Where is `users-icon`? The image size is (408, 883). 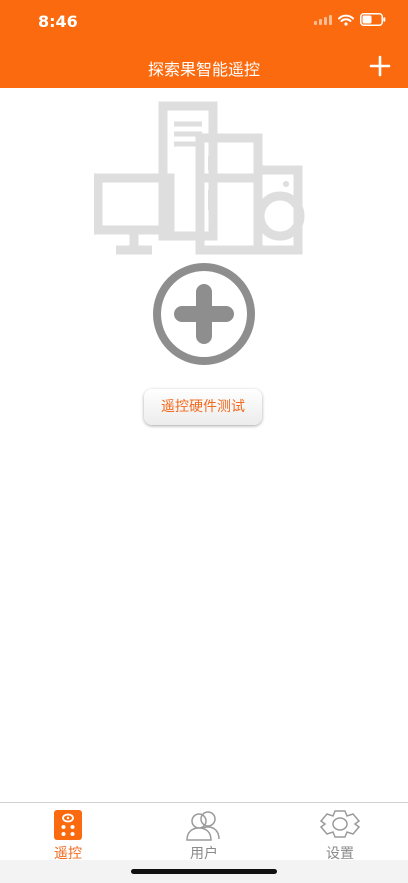 users-icon is located at coordinates (203, 826).